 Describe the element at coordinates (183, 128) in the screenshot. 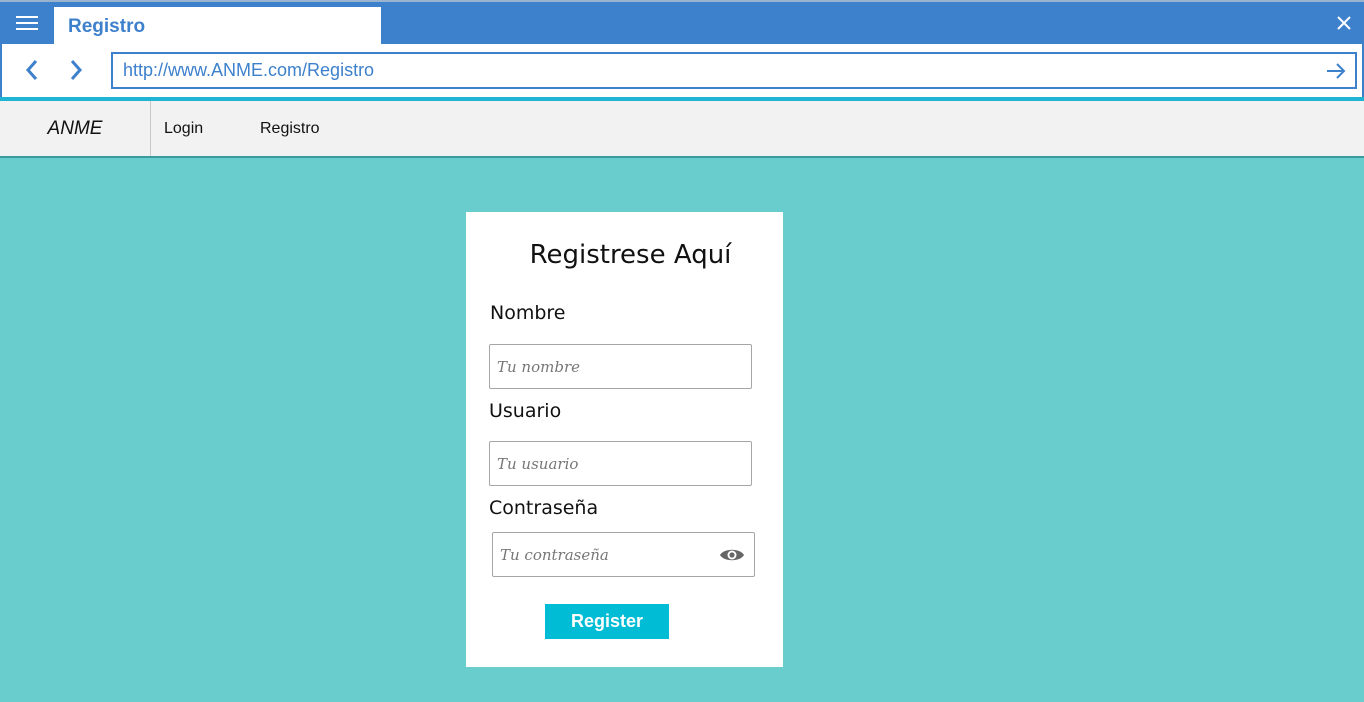

I see `nav-link-login: Login` at that location.